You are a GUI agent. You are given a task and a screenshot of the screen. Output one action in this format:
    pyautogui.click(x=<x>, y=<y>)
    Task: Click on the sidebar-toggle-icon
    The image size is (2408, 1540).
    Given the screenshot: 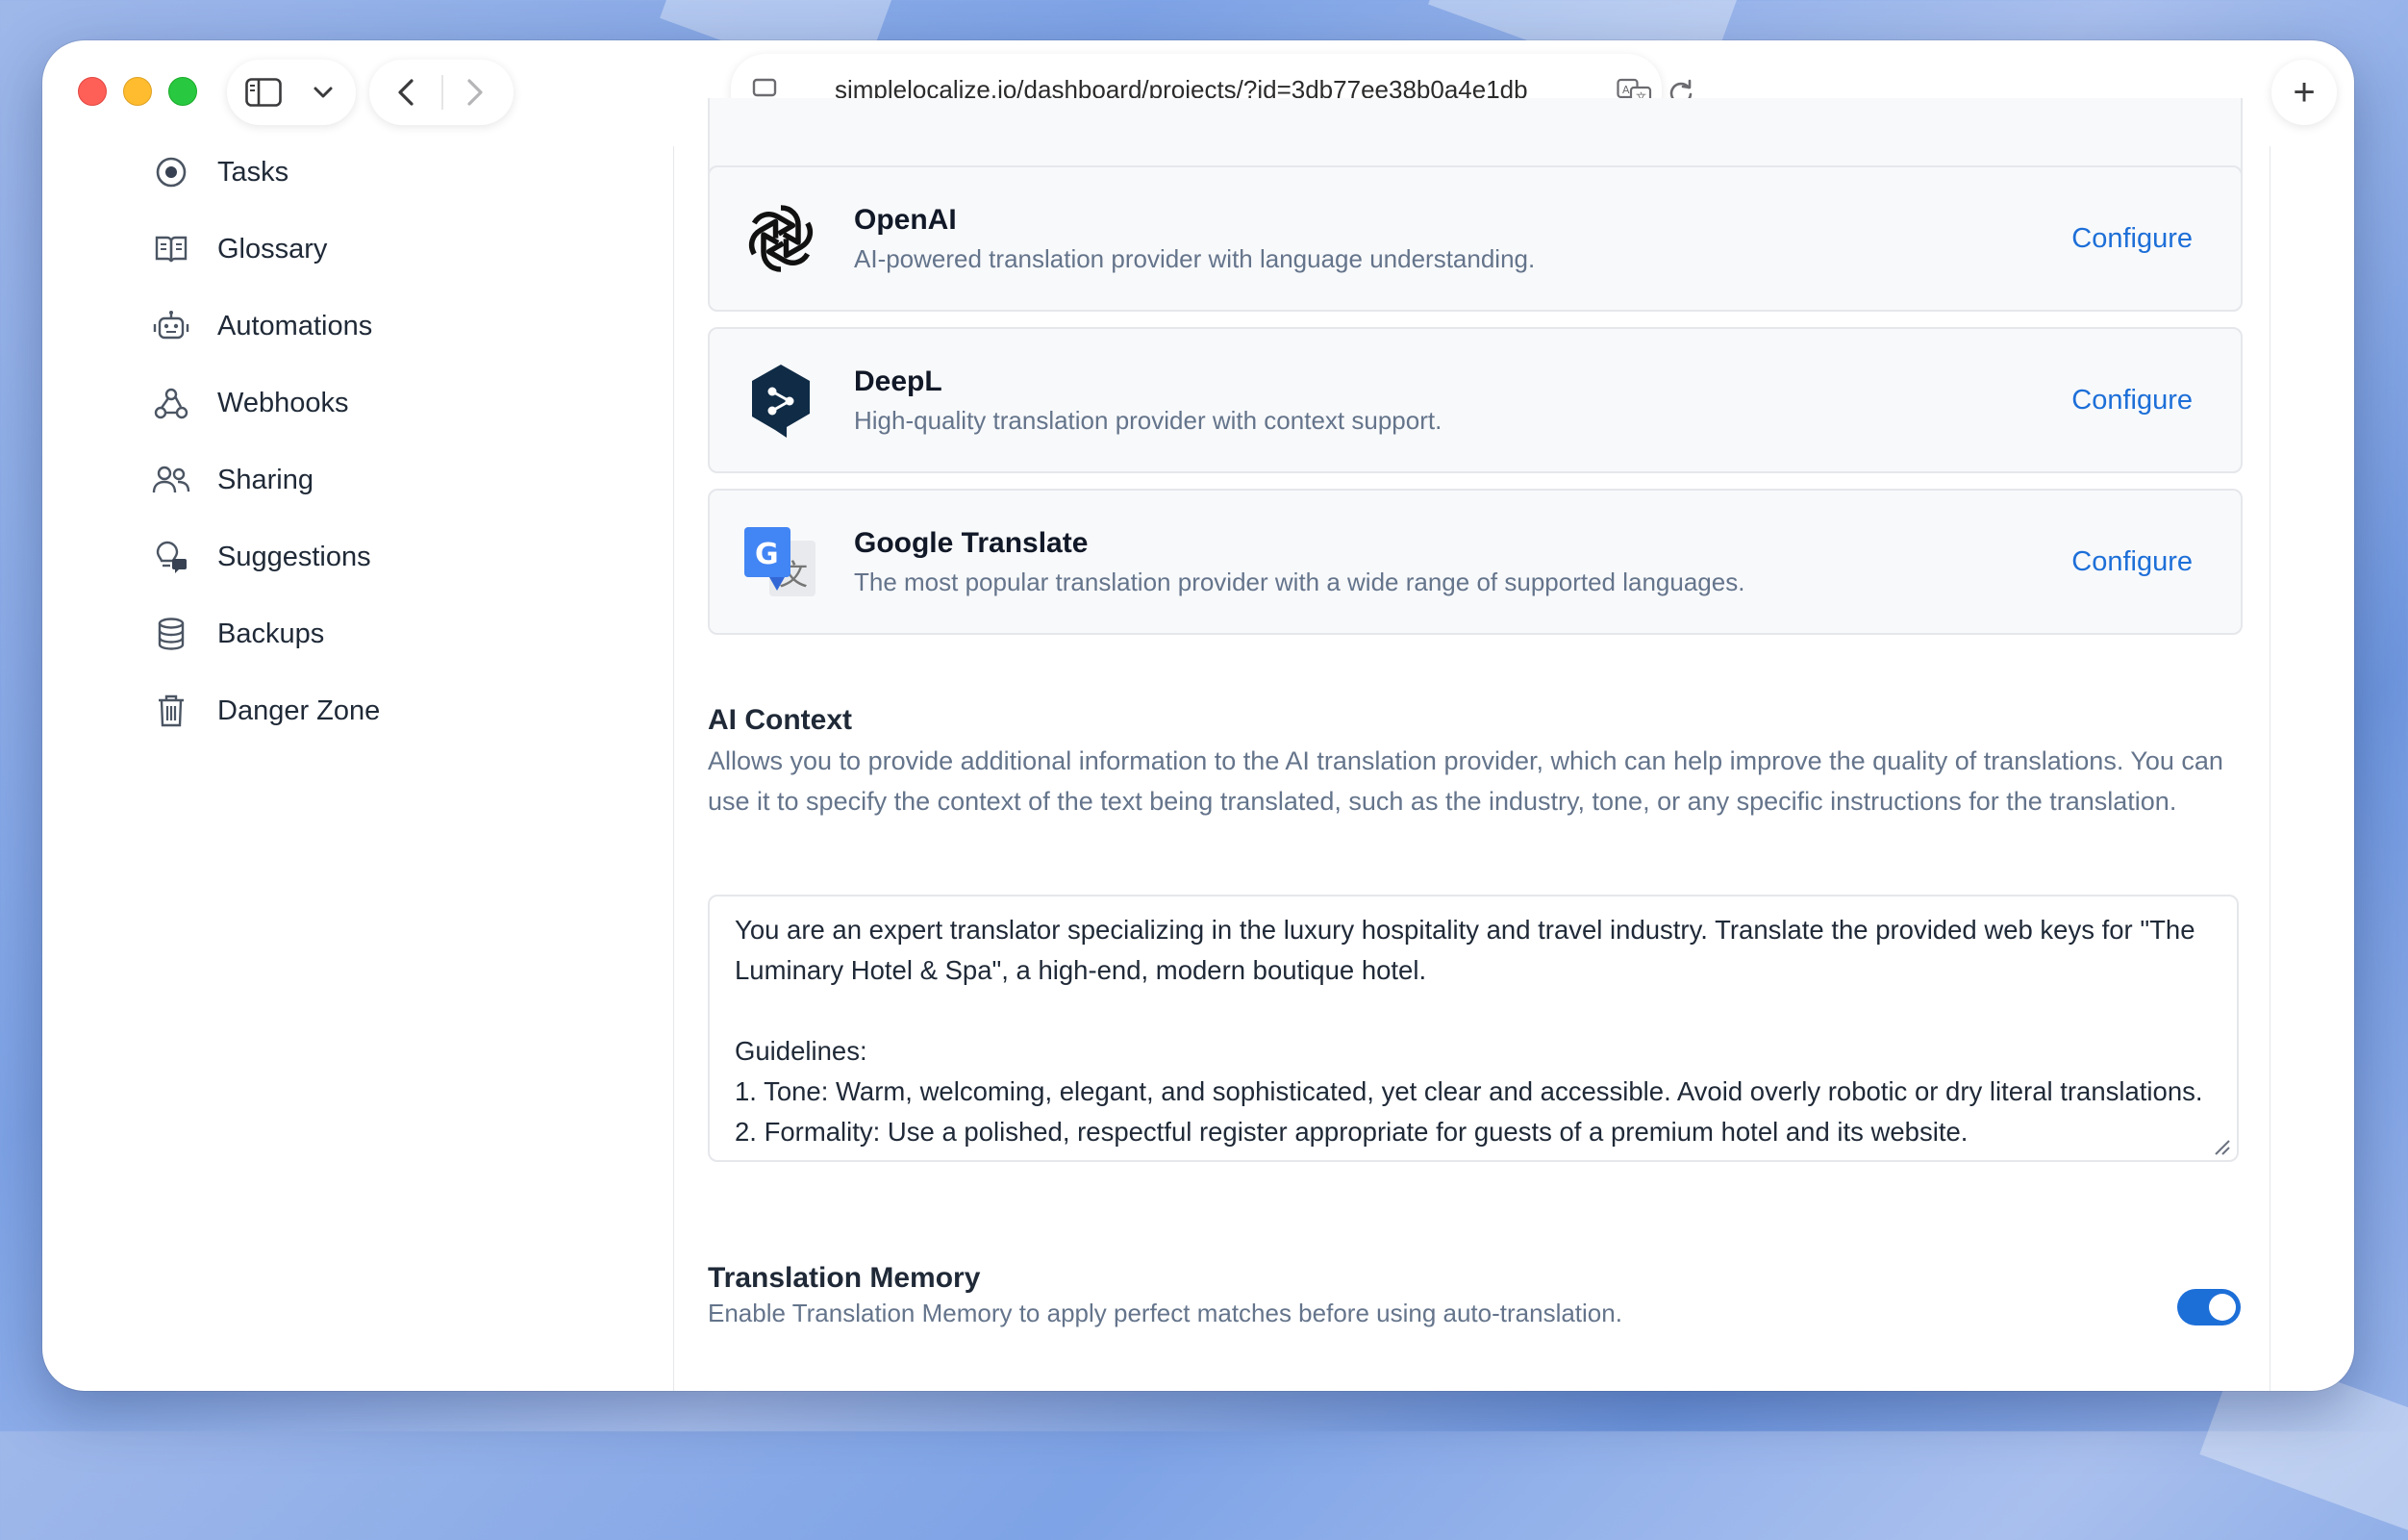 What is the action you would take?
    pyautogui.click(x=263, y=92)
    